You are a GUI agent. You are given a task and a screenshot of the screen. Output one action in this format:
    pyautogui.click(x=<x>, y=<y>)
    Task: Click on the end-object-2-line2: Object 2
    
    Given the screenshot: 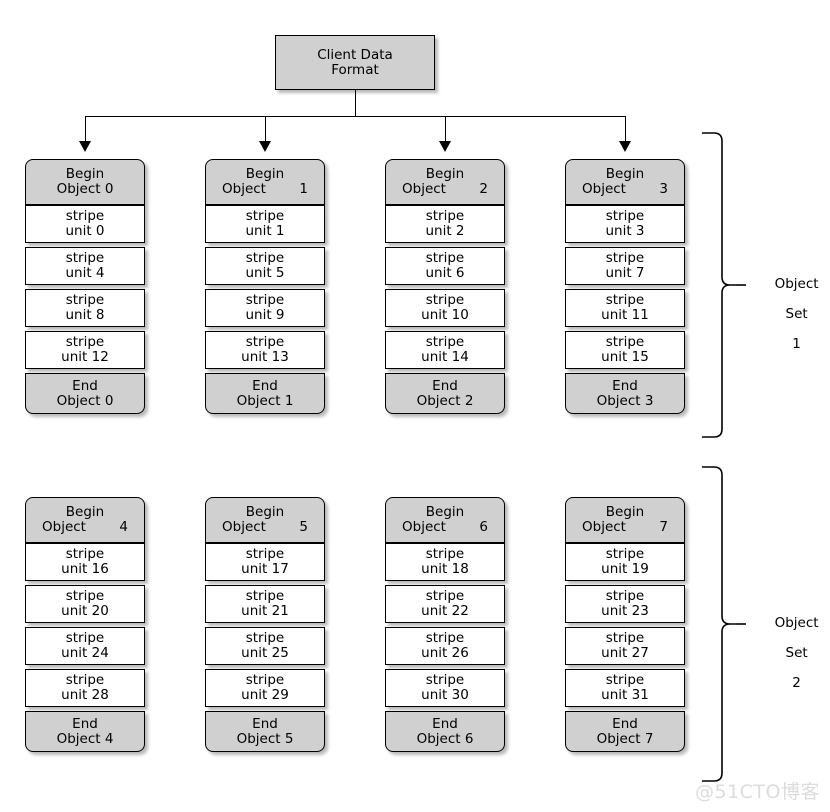 What is the action you would take?
    pyautogui.click(x=445, y=400)
    